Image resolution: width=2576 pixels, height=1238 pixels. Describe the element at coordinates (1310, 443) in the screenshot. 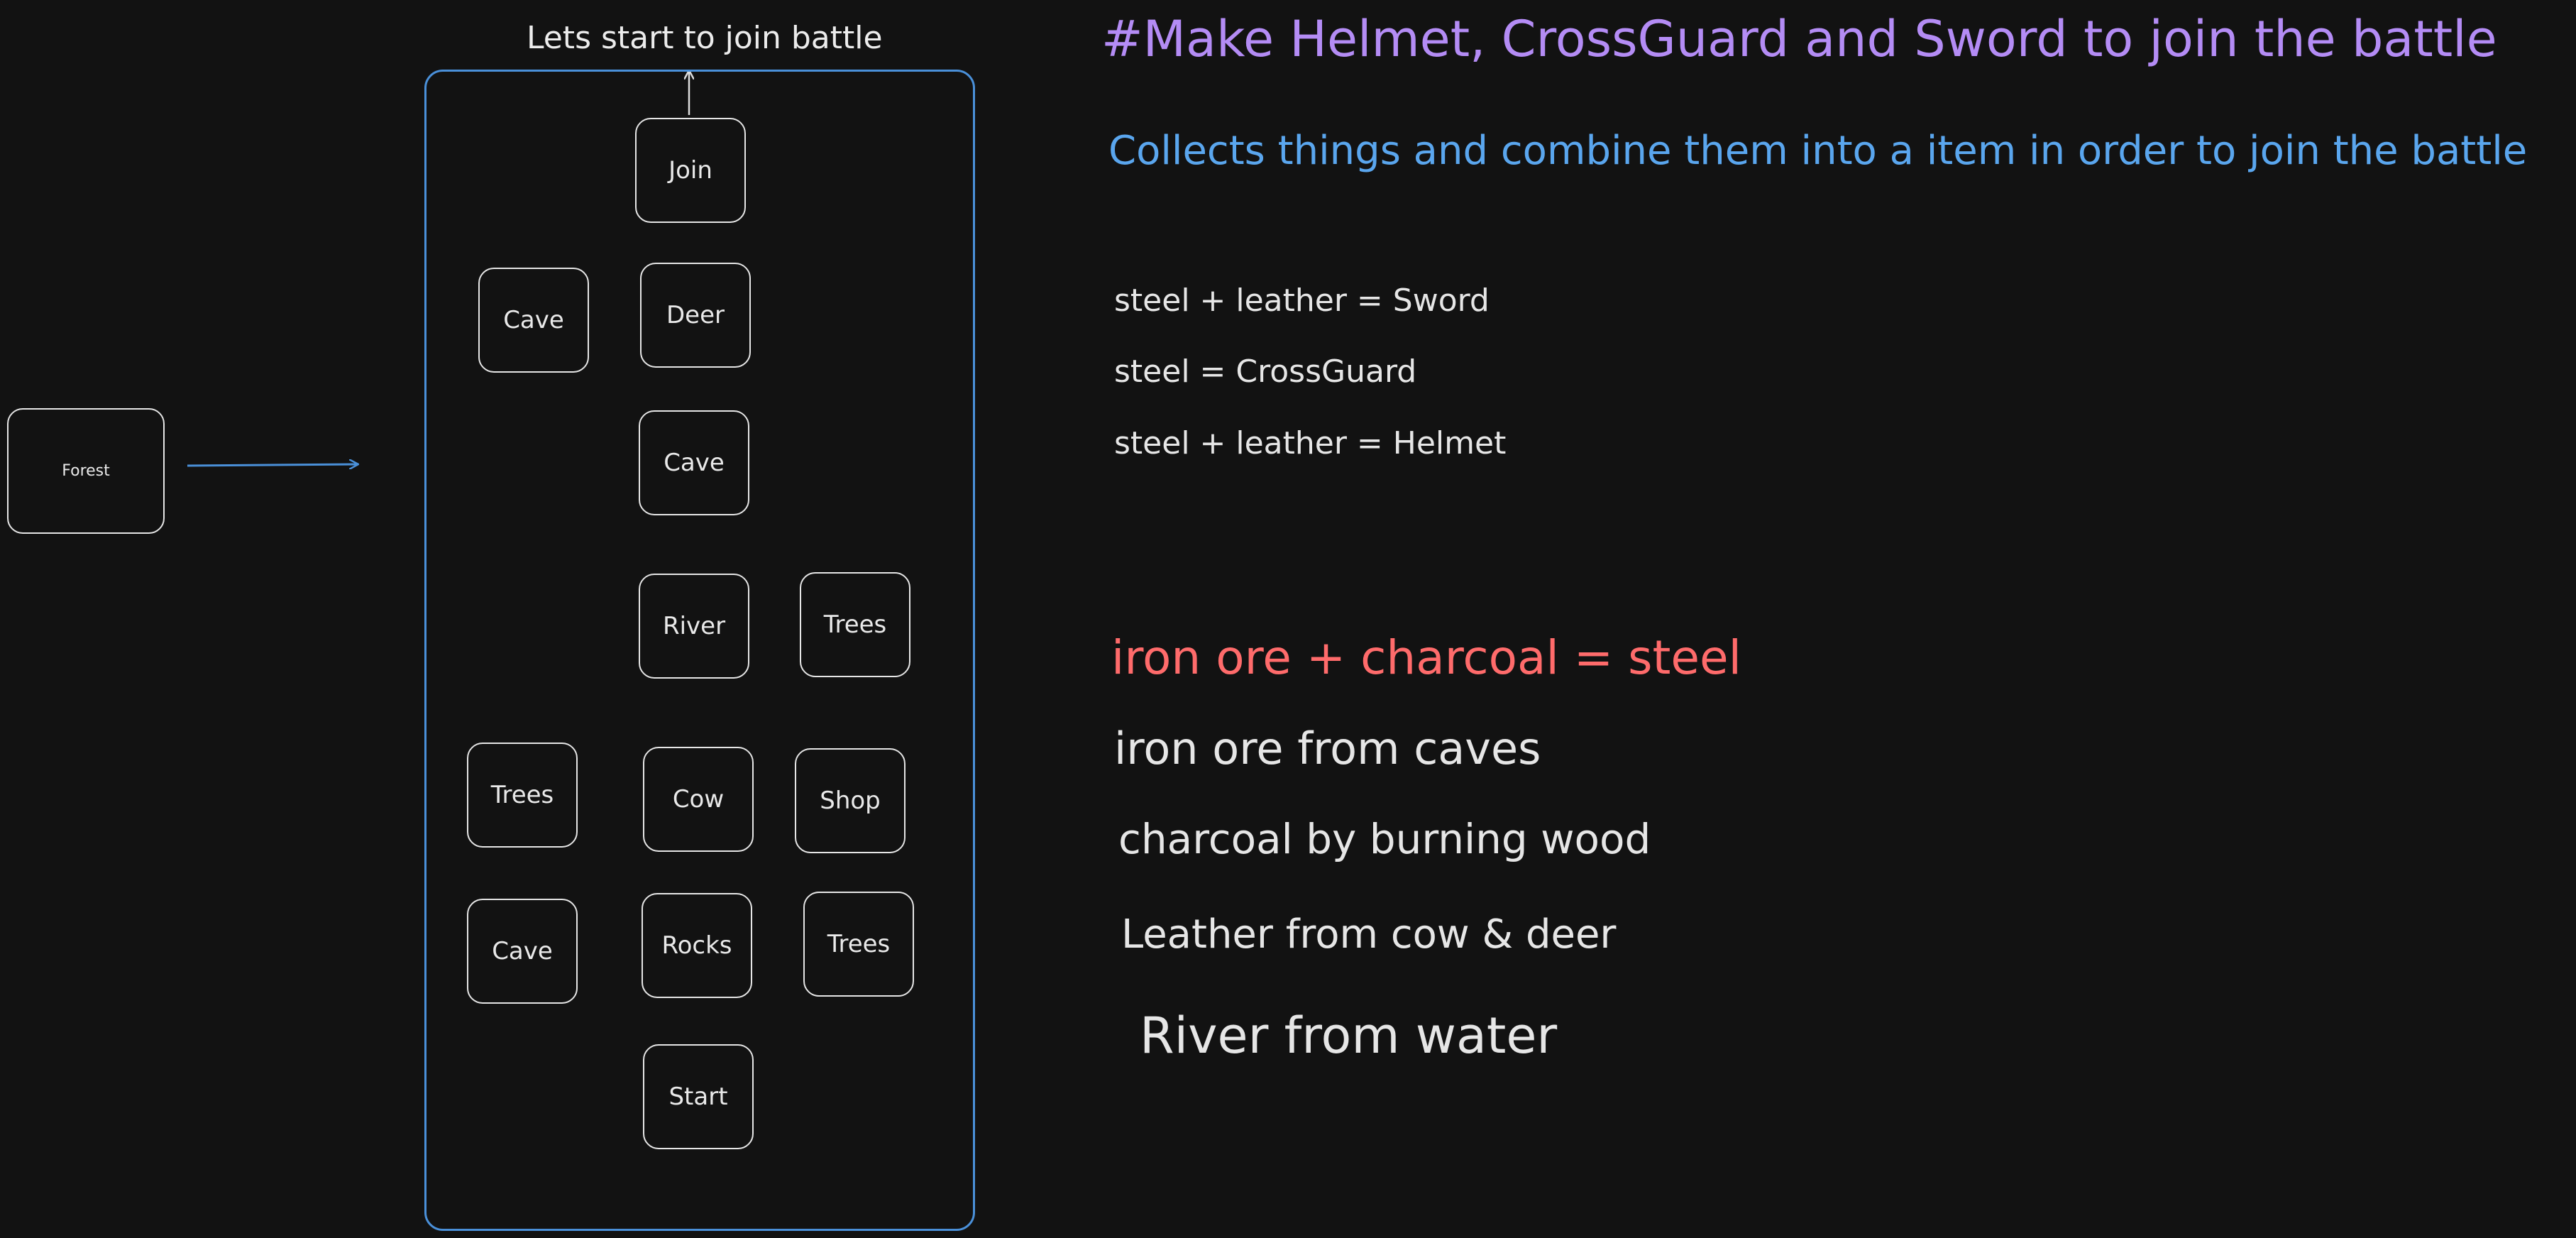

I see `recipe-helmet: steel + leather = Helmet` at that location.